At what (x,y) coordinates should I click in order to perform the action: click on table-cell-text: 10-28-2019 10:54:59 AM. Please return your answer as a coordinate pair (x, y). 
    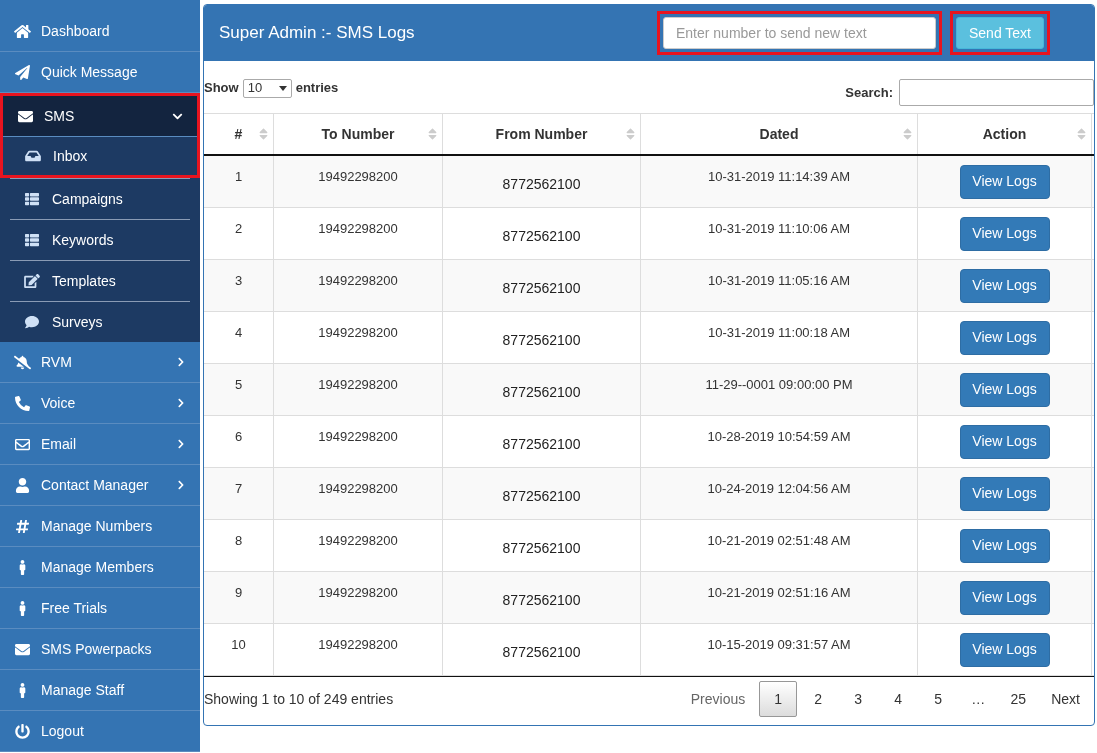
    Looking at the image, I should click on (779, 437).